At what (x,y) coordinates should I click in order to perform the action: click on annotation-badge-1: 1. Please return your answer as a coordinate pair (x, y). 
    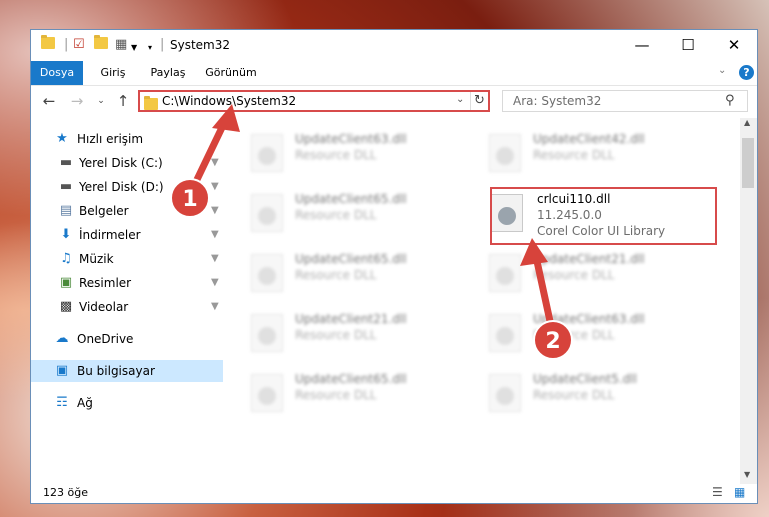
    Looking at the image, I should click on (190, 198).